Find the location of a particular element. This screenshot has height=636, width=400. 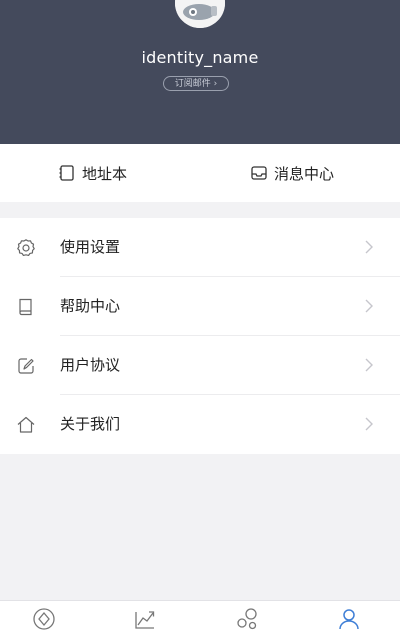

tab-home is located at coordinates (44, 619).